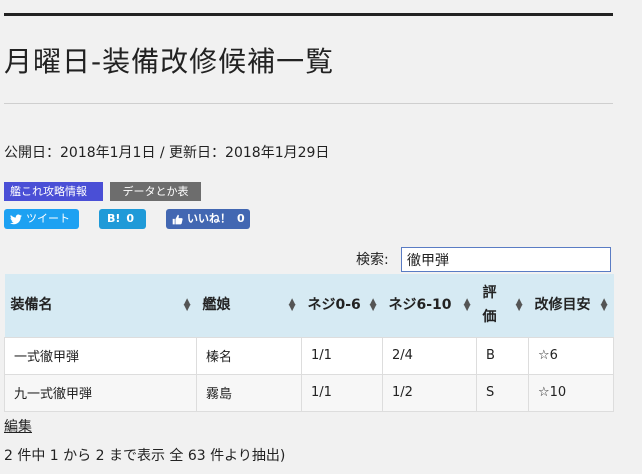  I want to click on page-title: 月曜日-装備改修候補一覧, so click(169, 61).